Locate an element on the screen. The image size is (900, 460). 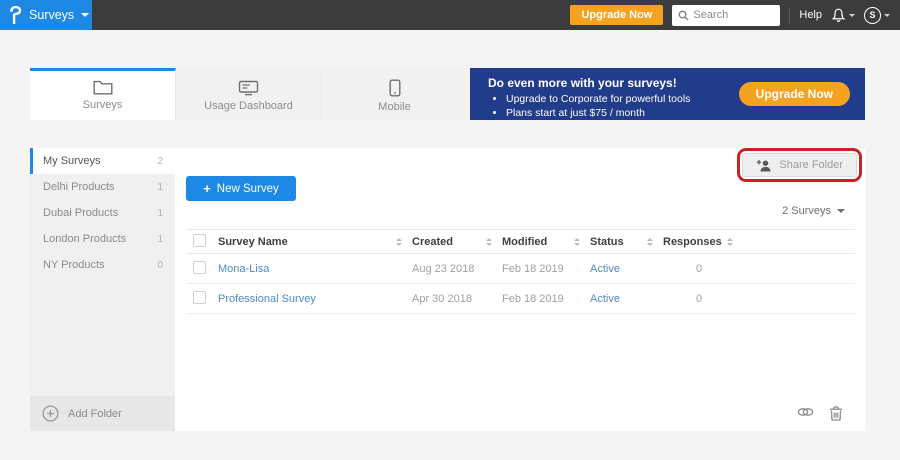
sidebar-item-my-surveys: My Surveys 2 is located at coordinates (102, 161).